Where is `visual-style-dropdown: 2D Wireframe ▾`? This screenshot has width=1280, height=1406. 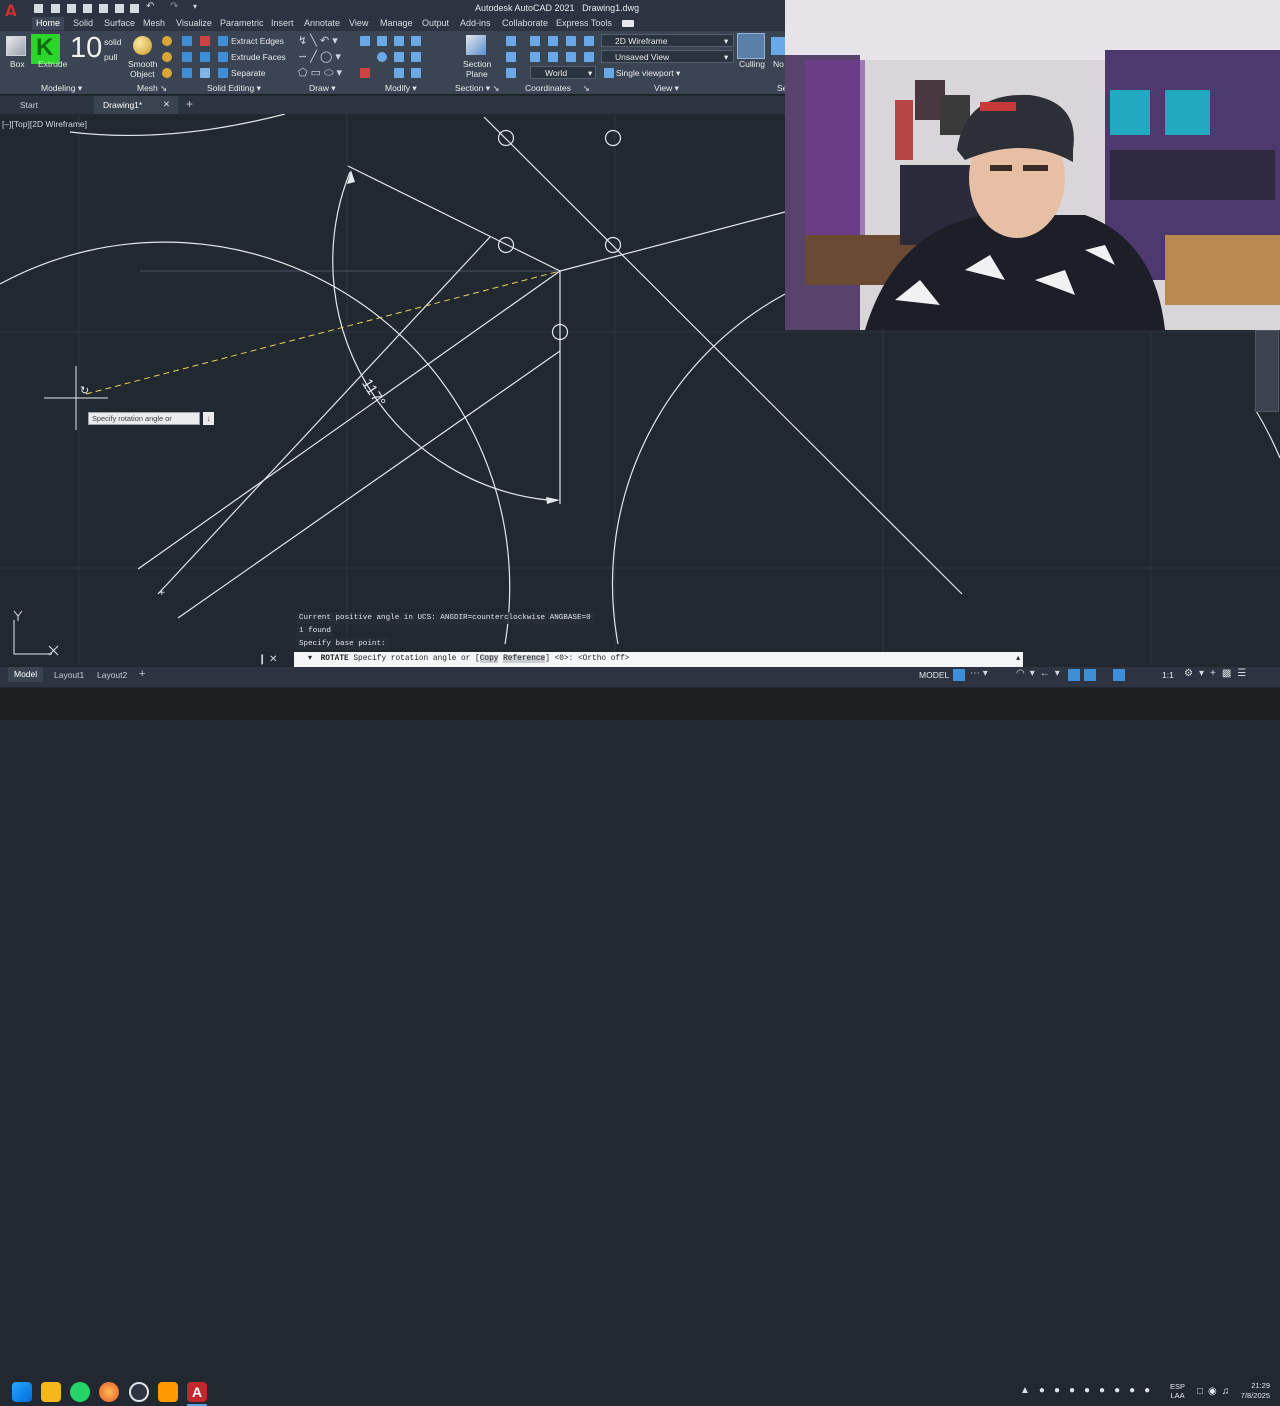 visual-style-dropdown: 2D Wireframe ▾ is located at coordinates (667, 40).